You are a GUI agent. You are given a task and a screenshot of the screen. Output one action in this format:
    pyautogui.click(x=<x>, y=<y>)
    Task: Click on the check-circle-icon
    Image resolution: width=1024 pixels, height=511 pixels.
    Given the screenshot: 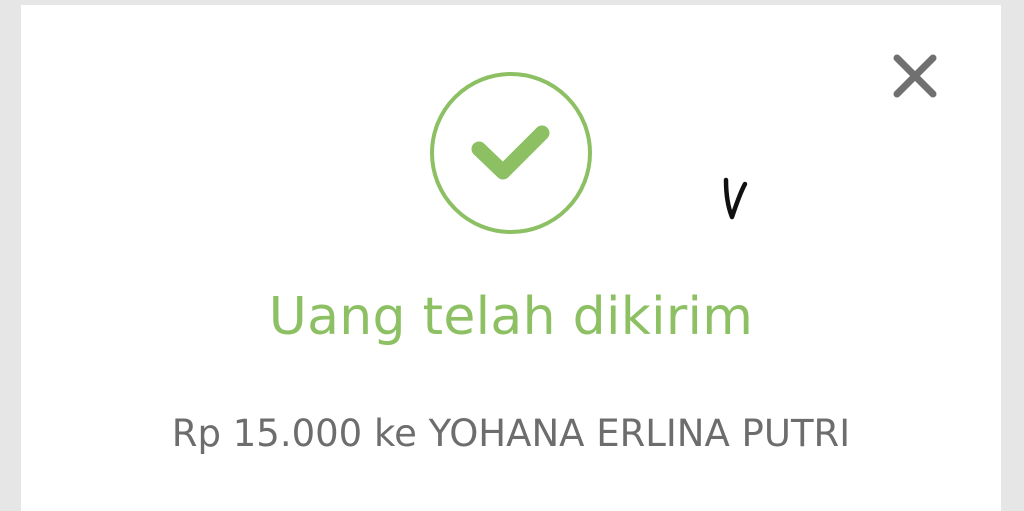 What is the action you would take?
    pyautogui.click(x=511, y=153)
    